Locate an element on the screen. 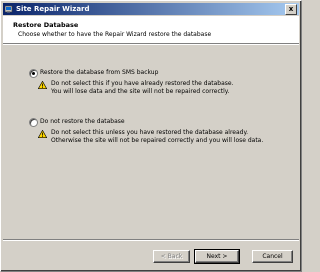  radio-selected-dot is located at coordinates (33, 73).